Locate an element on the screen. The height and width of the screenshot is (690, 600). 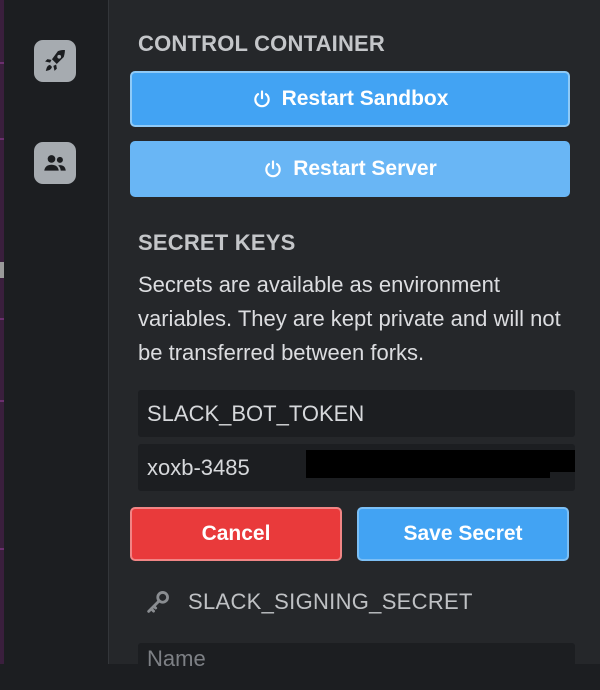
key-icon is located at coordinates (158, 602).